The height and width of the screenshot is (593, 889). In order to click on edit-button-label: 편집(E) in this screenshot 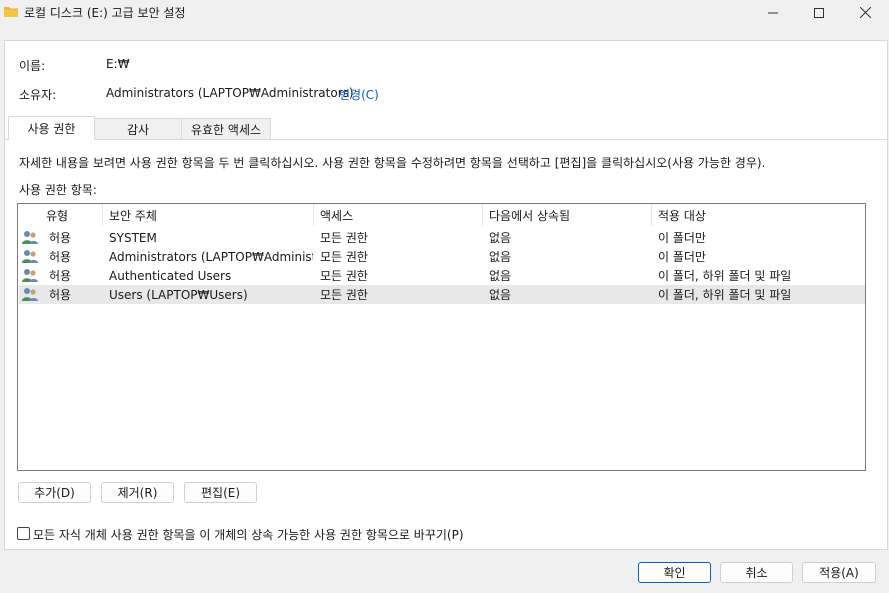, I will do `click(220, 493)`.